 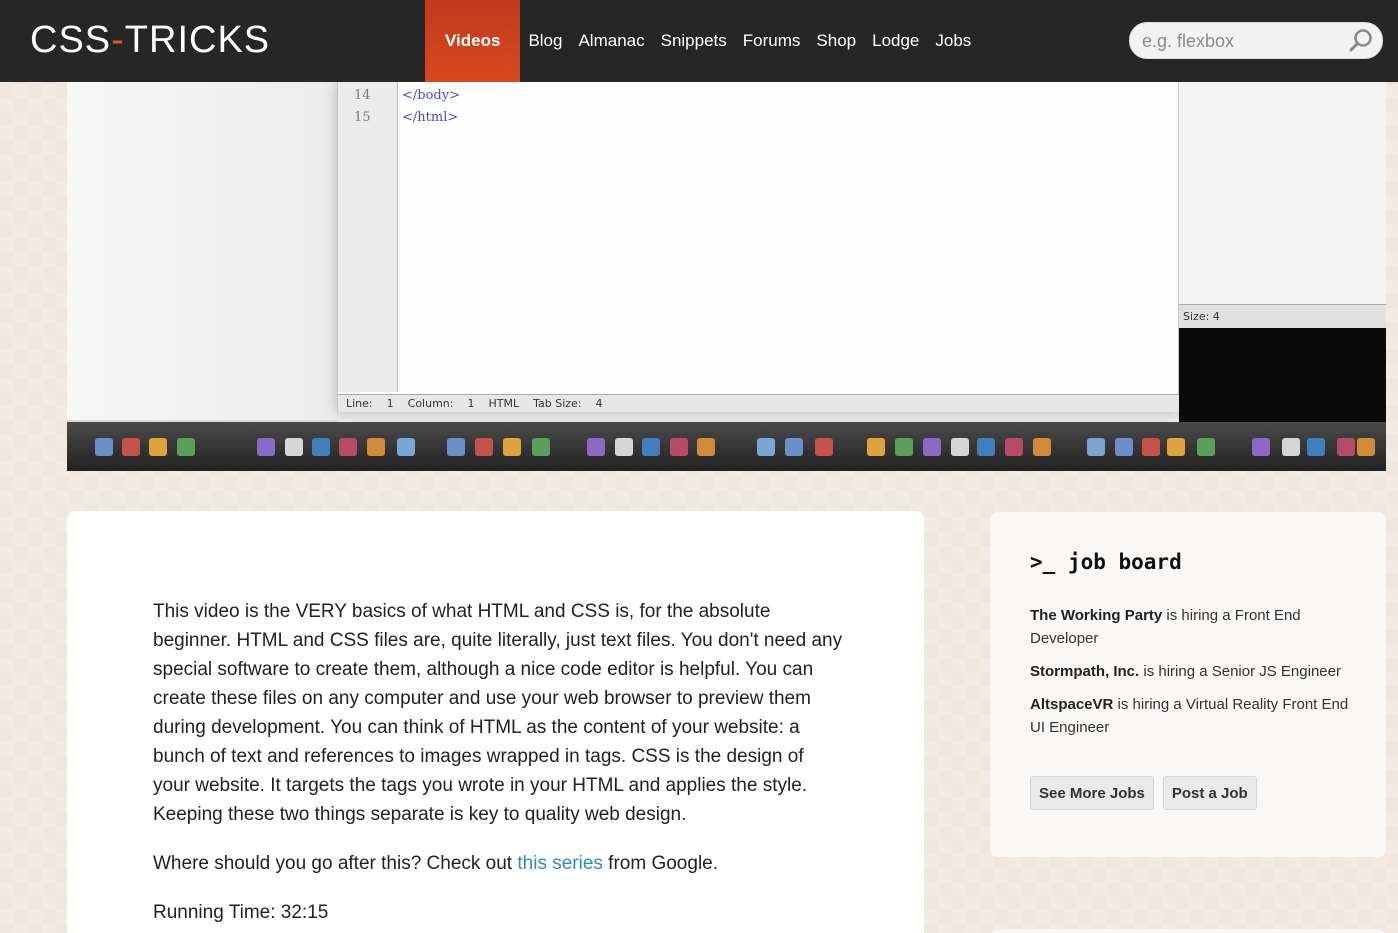 I want to click on nav-item-almanac: Almanac, so click(x=611, y=41).